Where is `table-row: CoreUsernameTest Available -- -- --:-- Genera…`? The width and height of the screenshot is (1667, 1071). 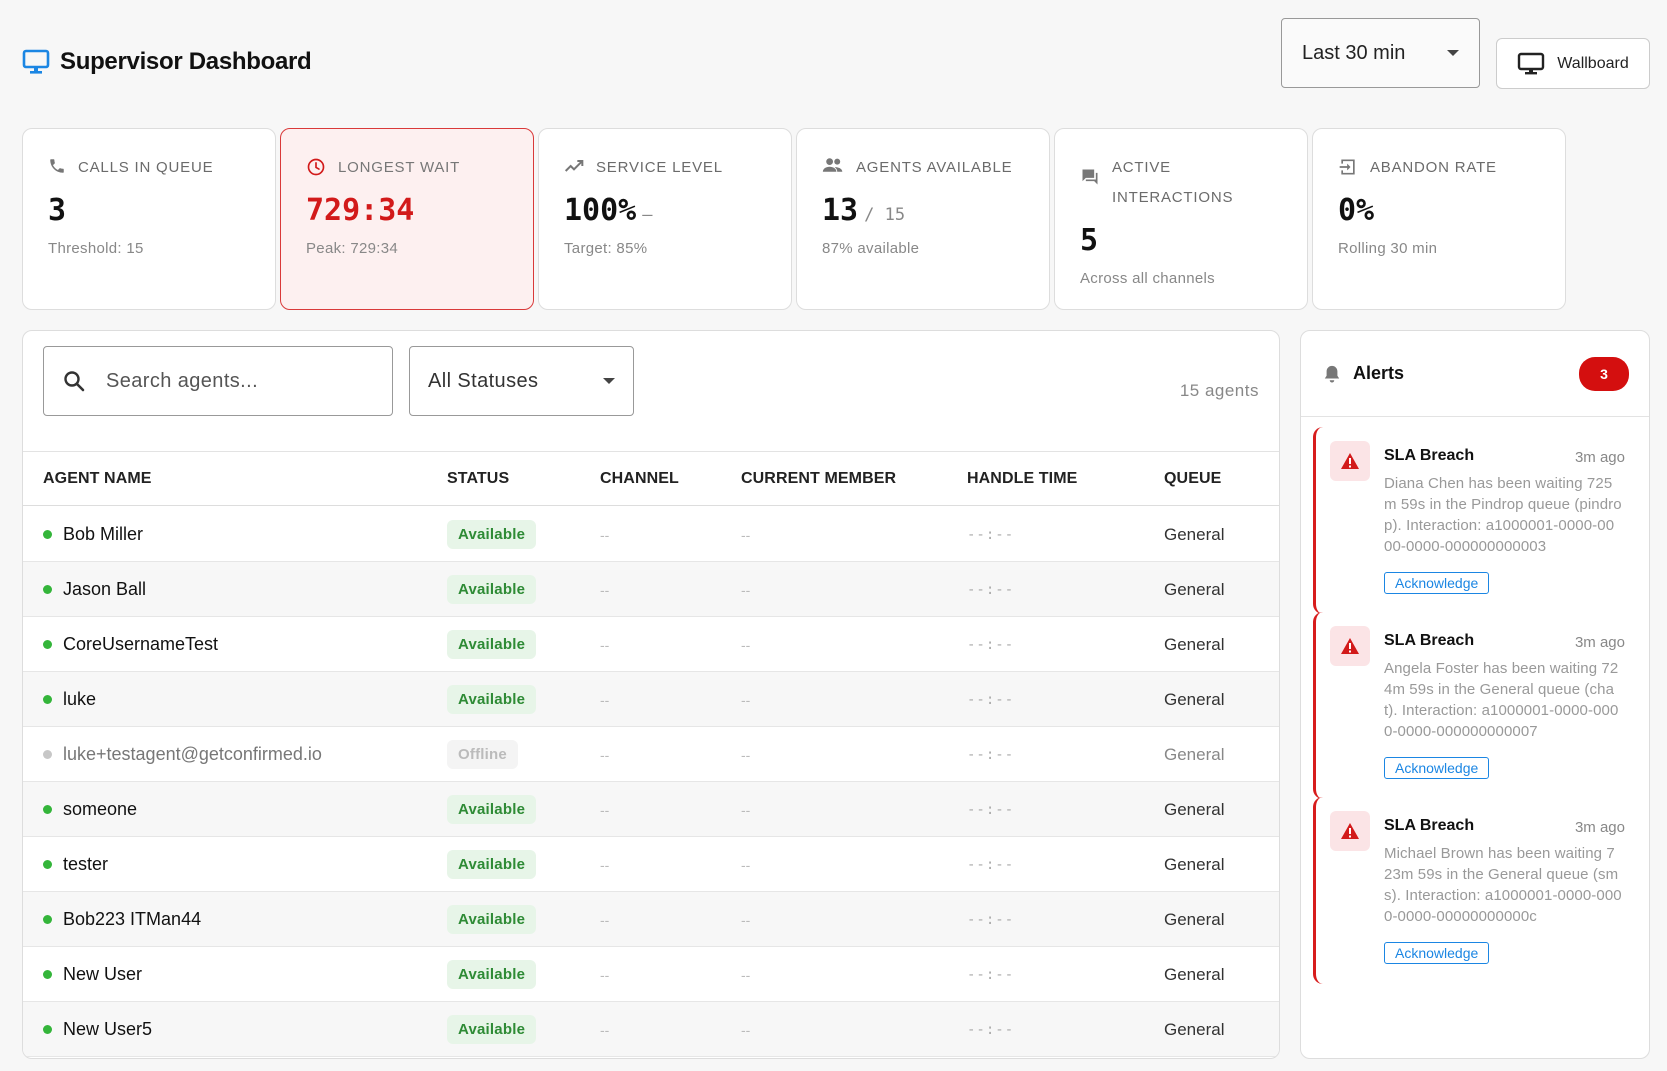
table-row: CoreUsernameTest Available -- -- --:-- Genera… is located at coordinates (651, 644).